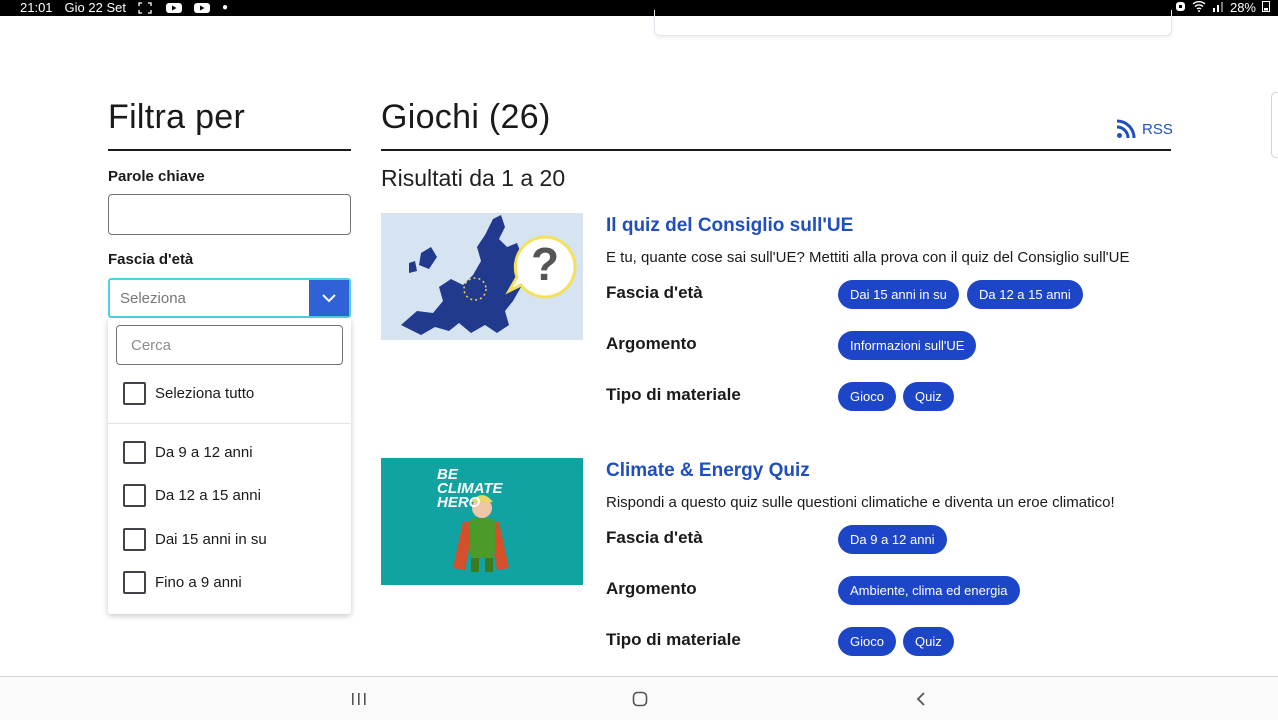 The image size is (1278, 720). What do you see at coordinates (929, 590) in the screenshot?
I see `tag-topic: Ambiente, clima ed energia` at bounding box center [929, 590].